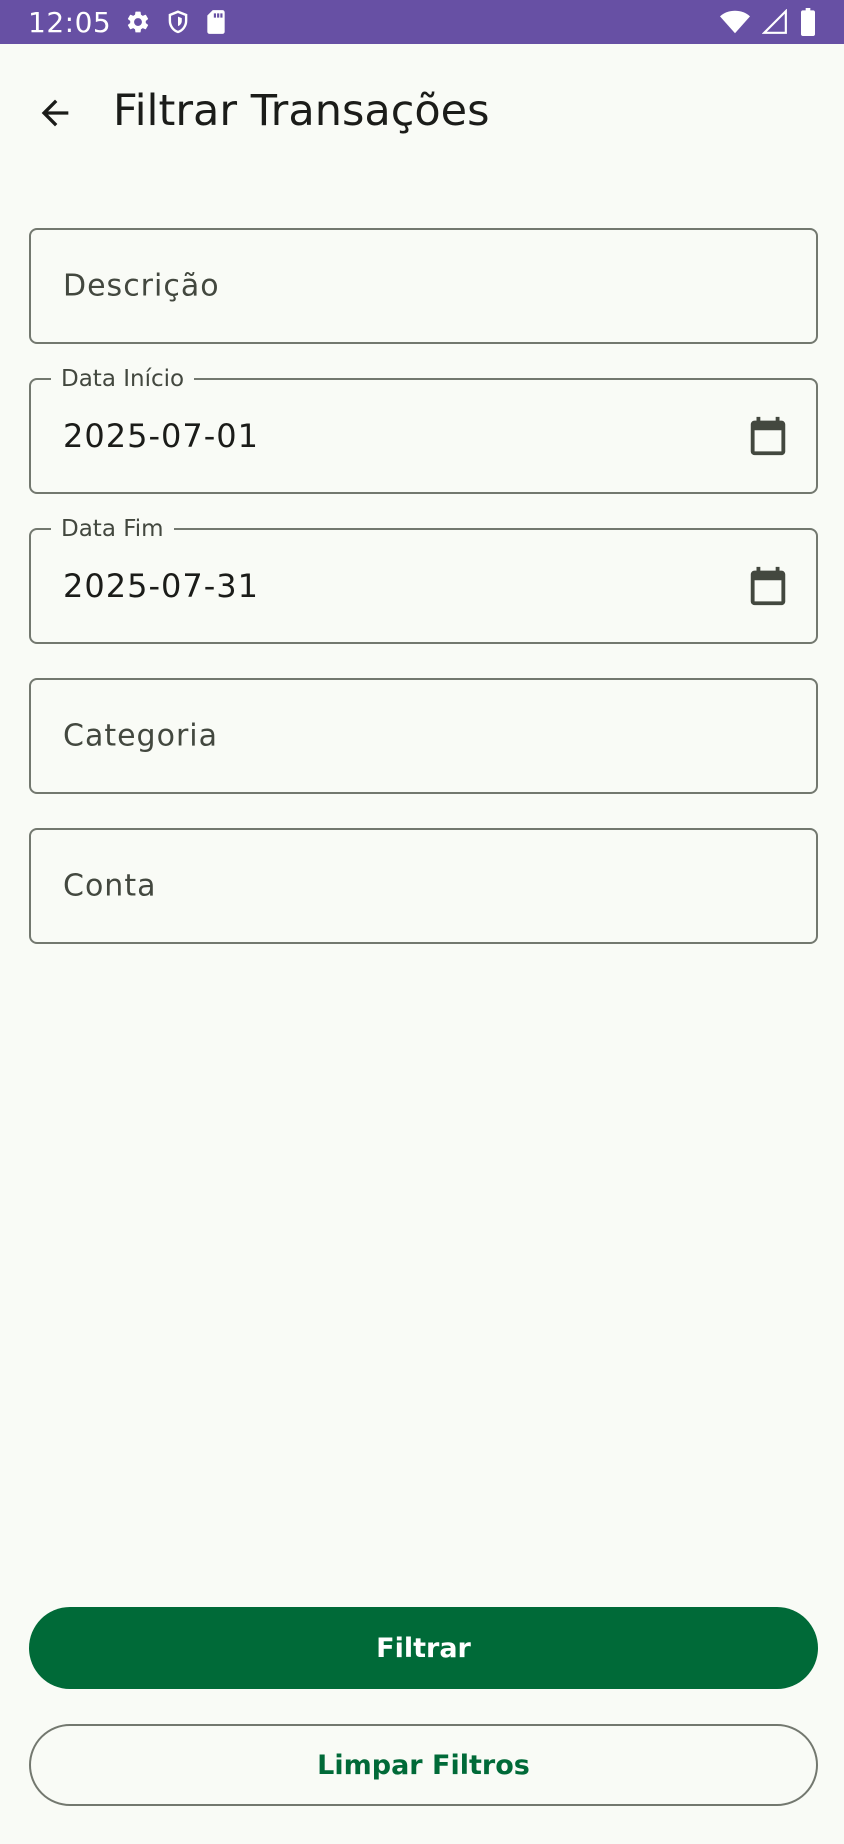 This screenshot has width=844, height=1844. Describe the element at coordinates (423, 1765) in the screenshot. I see `clear-filters-button: Limpar Filtros` at that location.